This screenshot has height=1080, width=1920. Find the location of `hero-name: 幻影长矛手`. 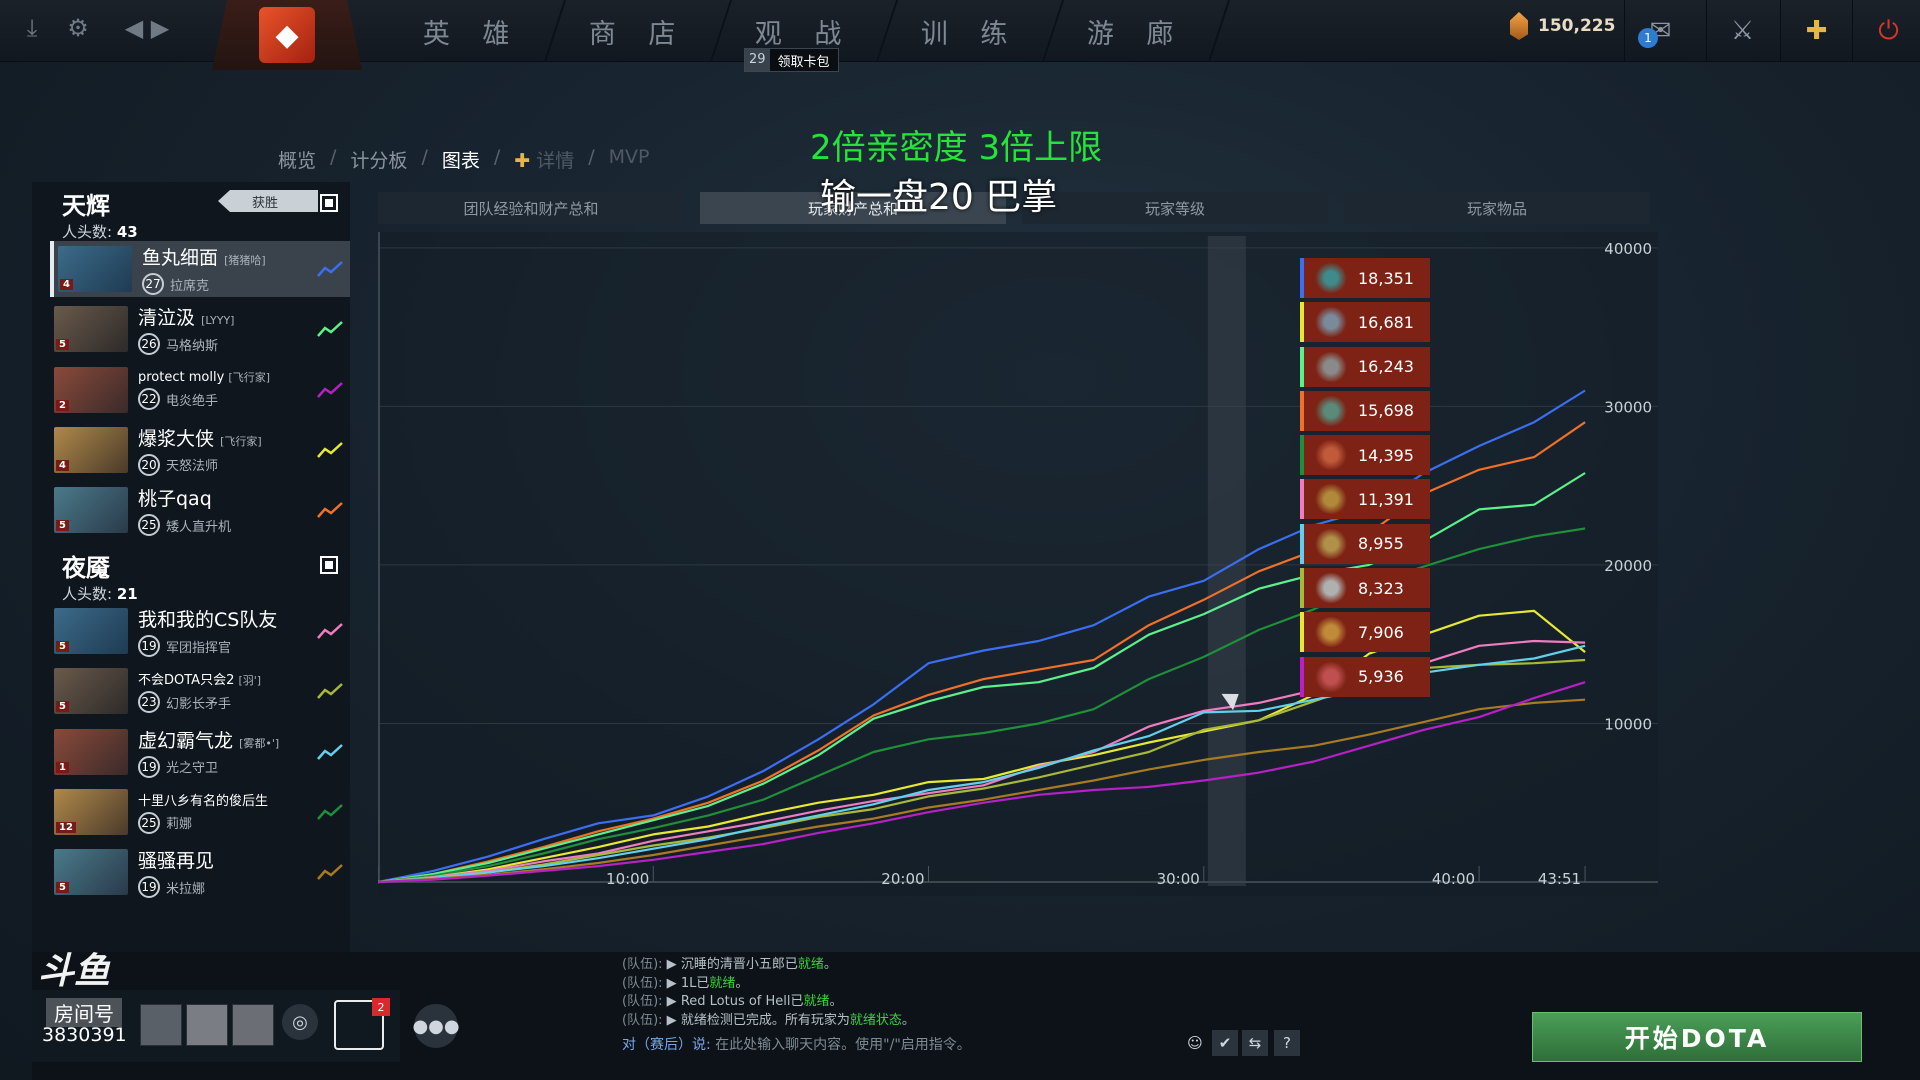

hero-name: 幻影长矛手 is located at coordinates (199, 704).